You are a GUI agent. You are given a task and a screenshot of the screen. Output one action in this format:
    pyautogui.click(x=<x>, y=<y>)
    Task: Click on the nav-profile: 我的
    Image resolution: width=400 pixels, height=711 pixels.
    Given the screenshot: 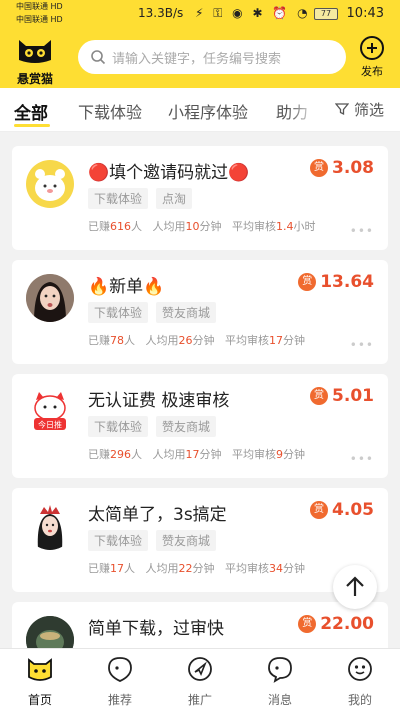 What is the action you would take?
    pyautogui.click(x=360, y=680)
    